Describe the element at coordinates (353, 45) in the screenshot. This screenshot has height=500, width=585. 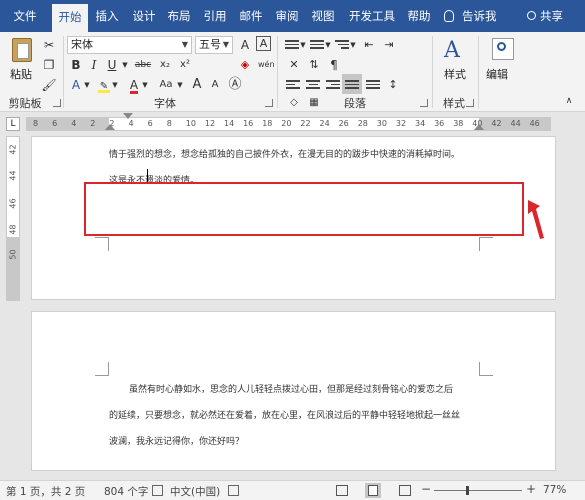
I see `multilevel-dropdown: ▼` at that location.